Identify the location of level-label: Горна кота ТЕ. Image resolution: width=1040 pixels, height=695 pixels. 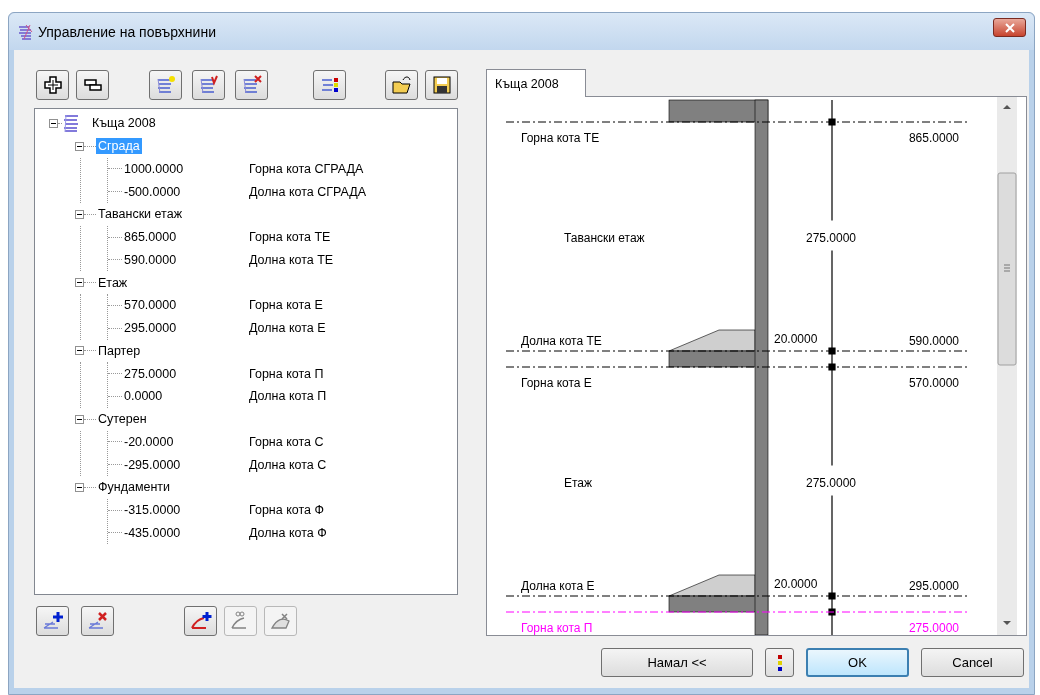
(560, 138).